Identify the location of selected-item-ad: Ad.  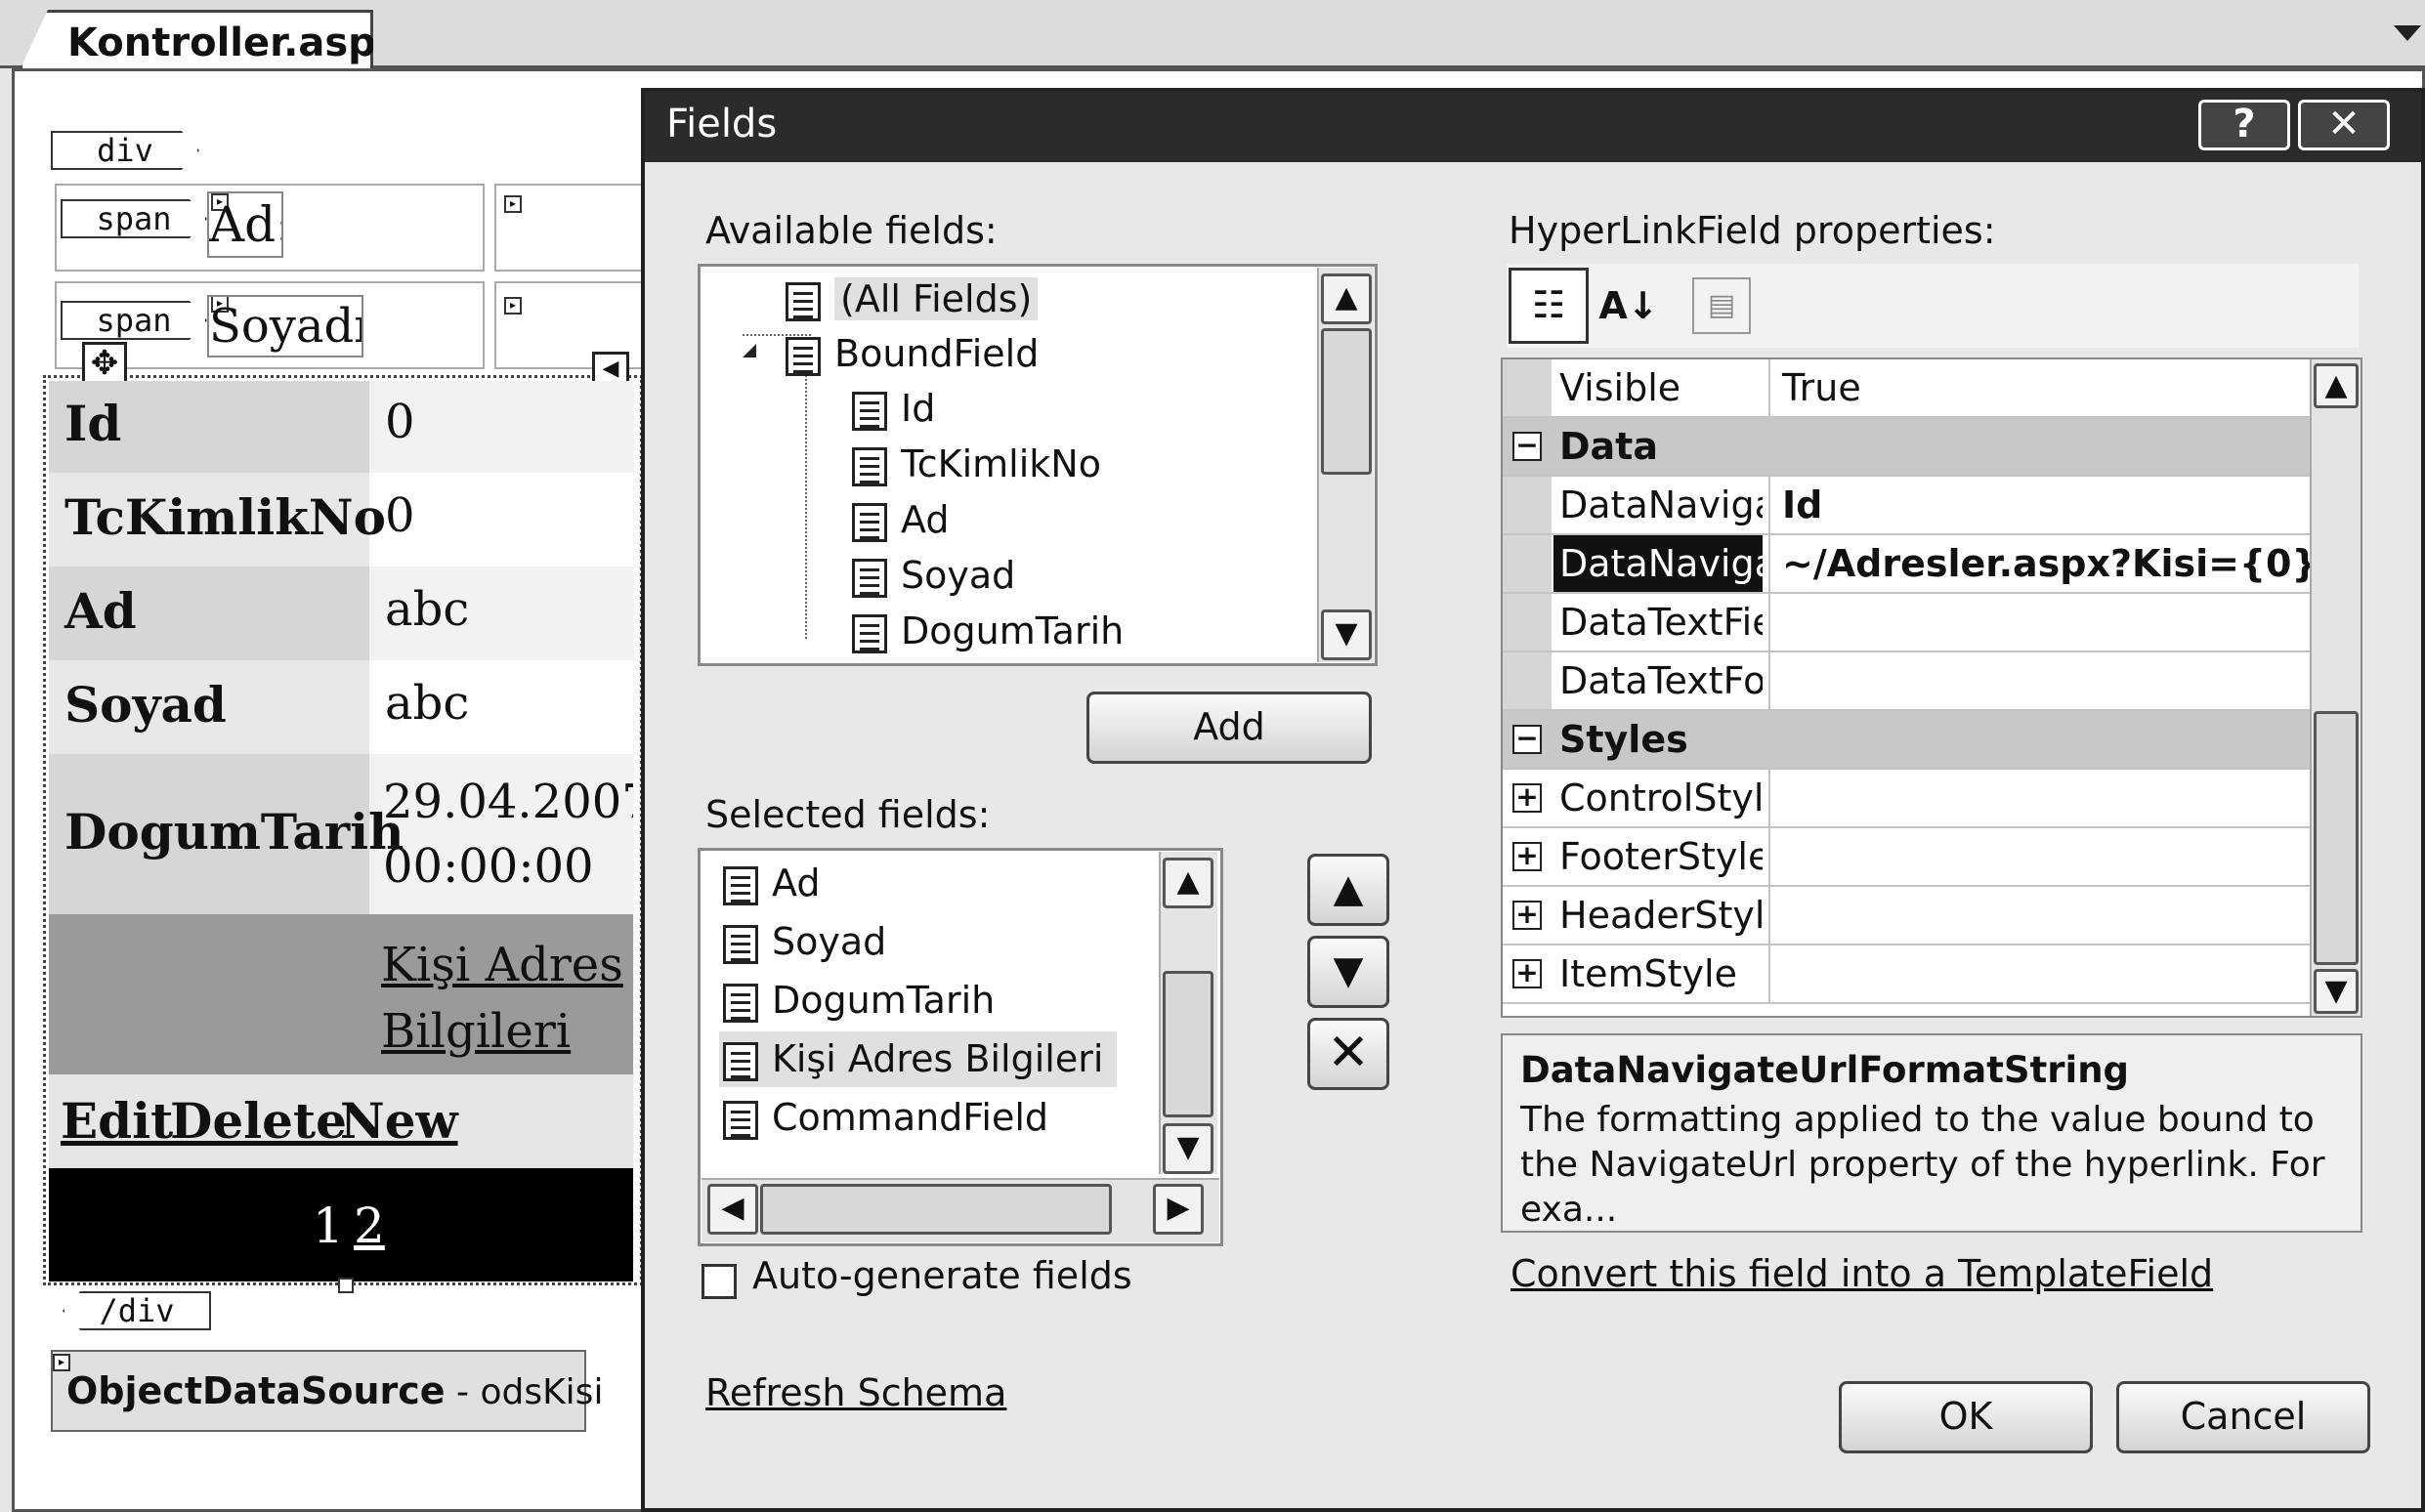
(771, 883).